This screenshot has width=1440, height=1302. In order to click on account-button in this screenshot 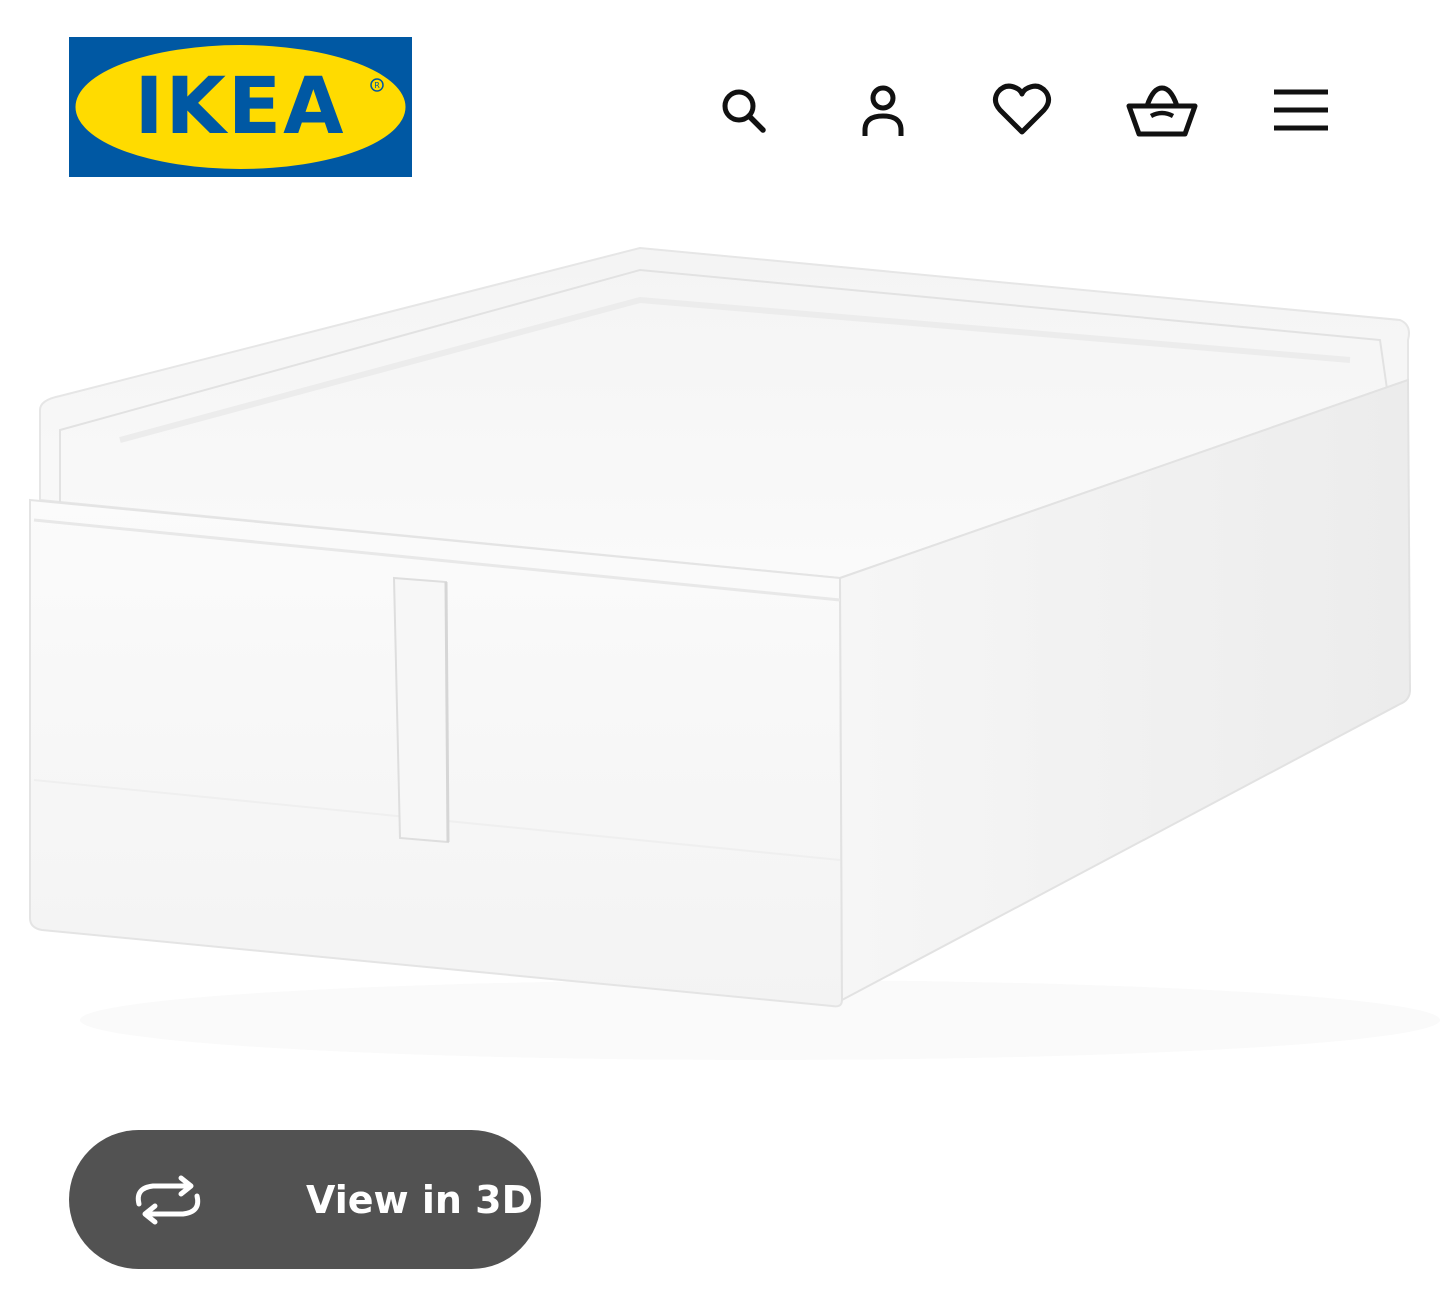, I will do `click(883, 110)`.